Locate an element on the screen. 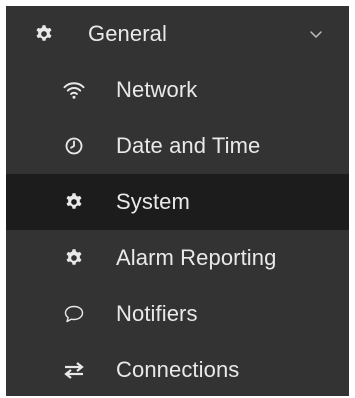  clock-icon is located at coordinates (74, 146).